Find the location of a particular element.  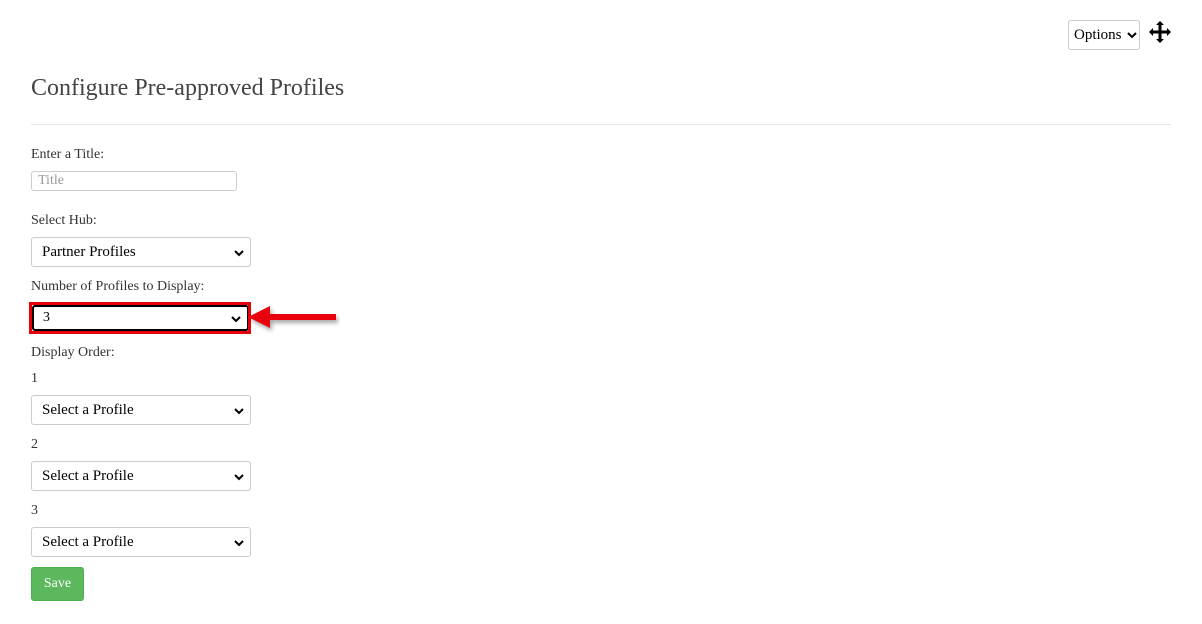

title-input is located at coordinates (134, 181).